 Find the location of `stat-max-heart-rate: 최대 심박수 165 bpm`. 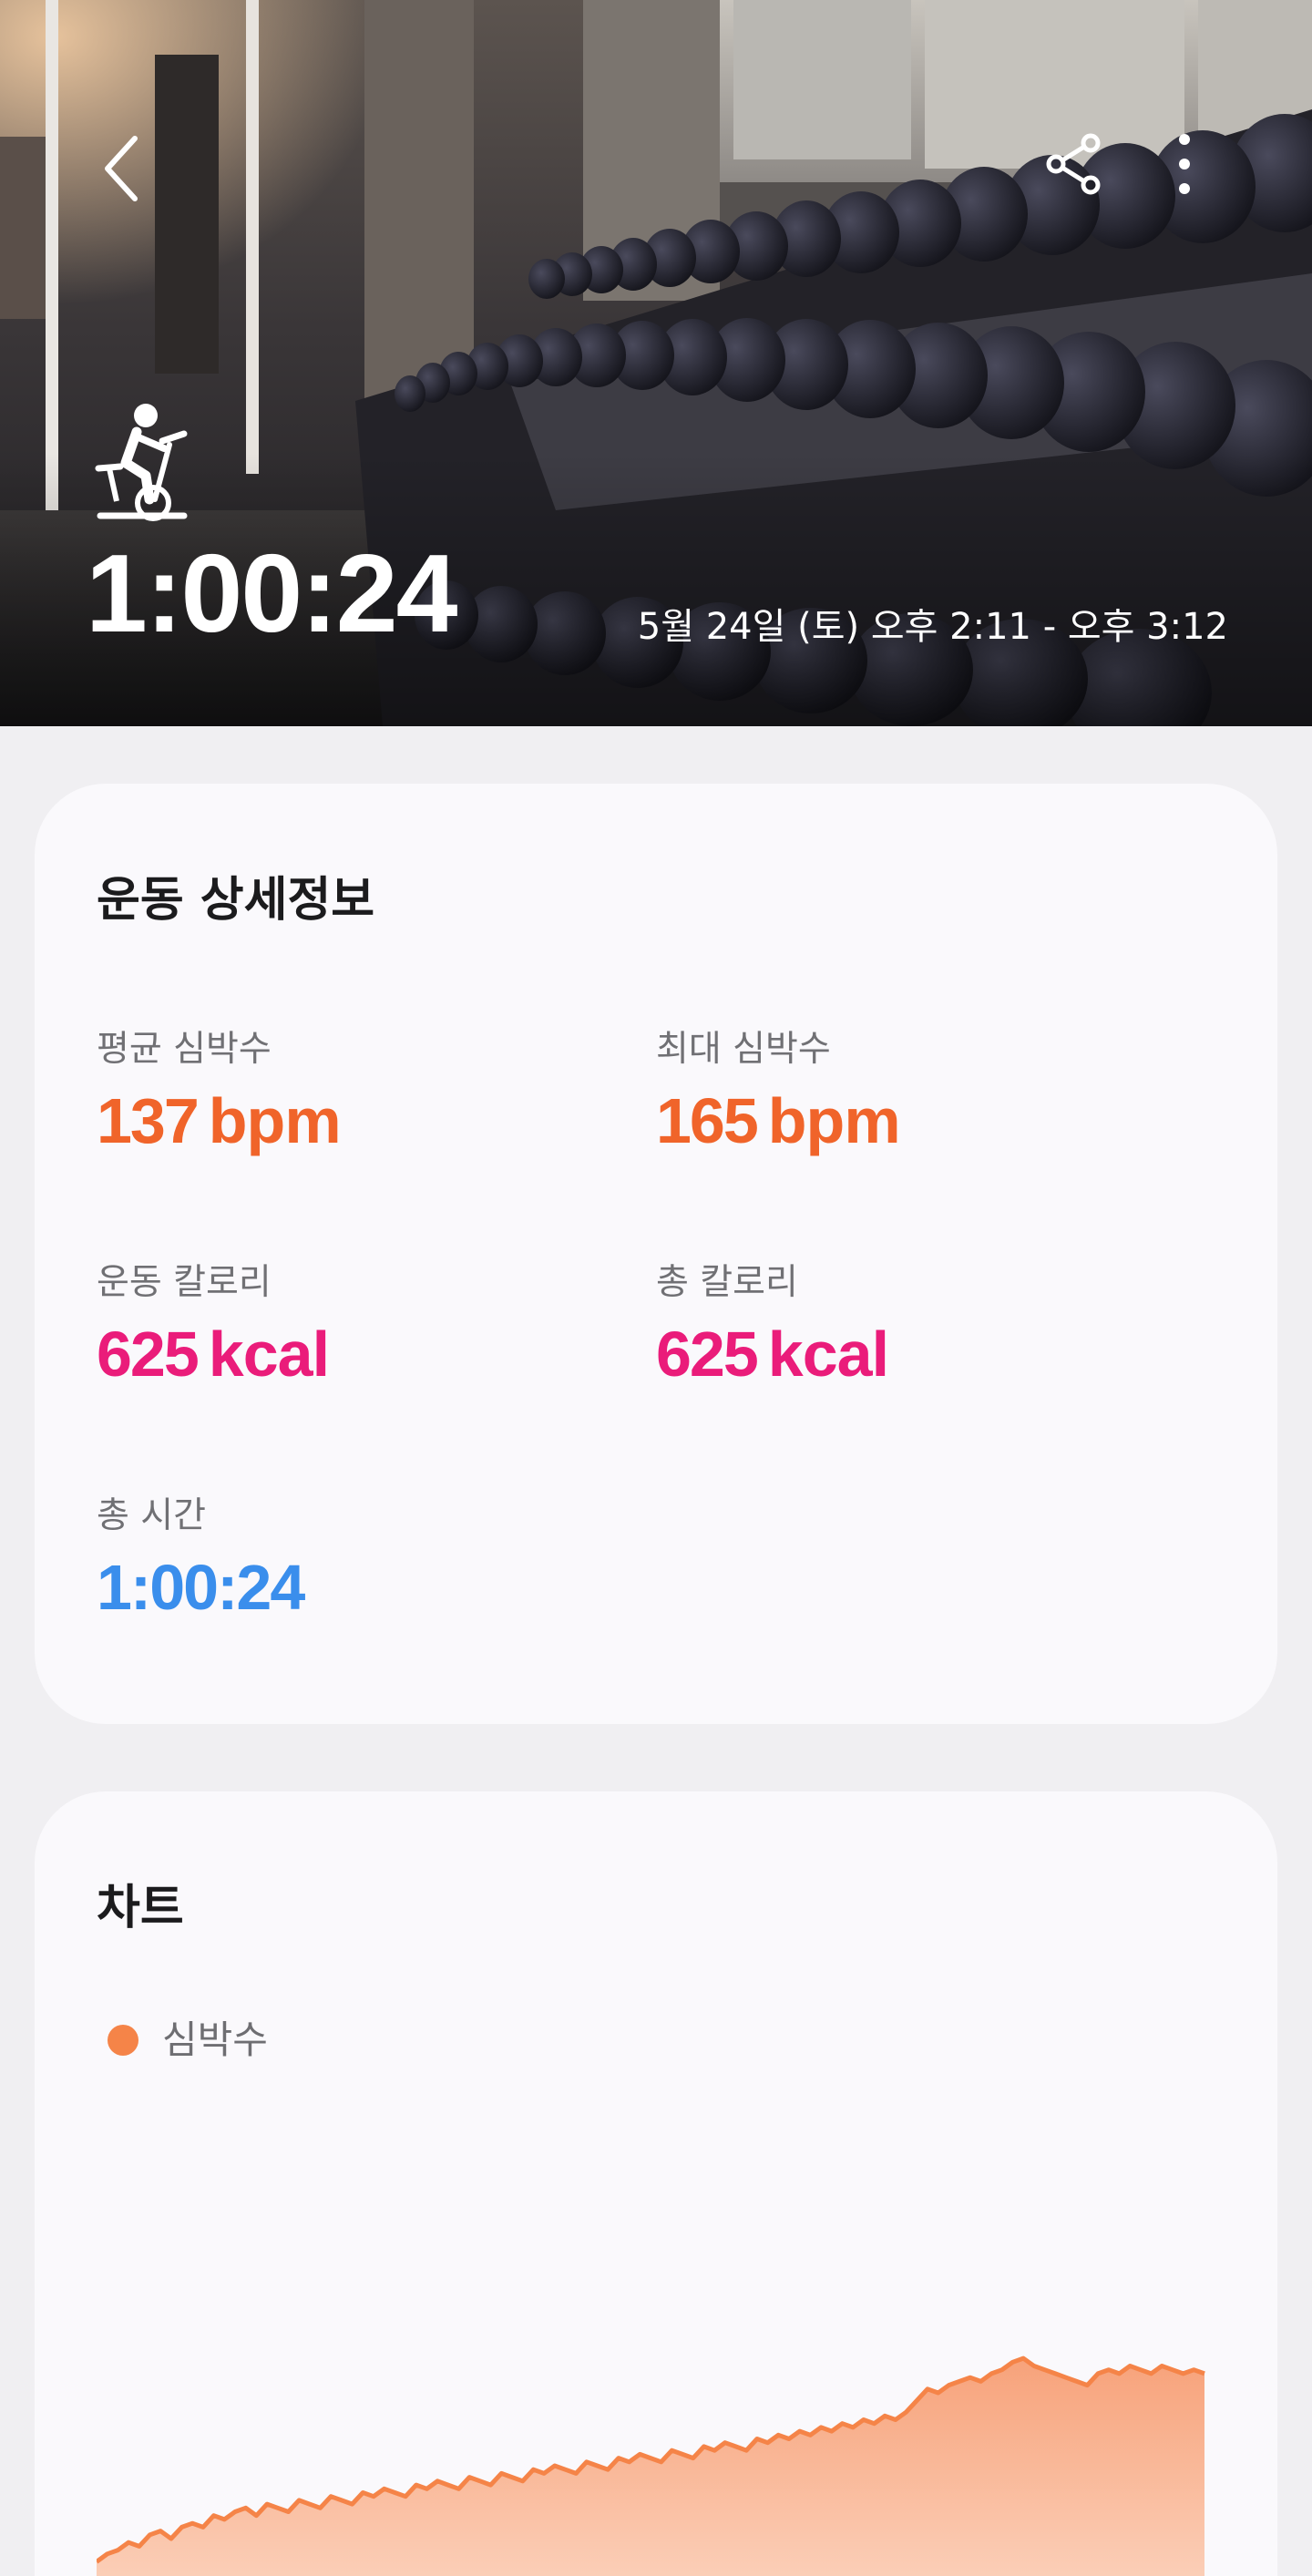

stat-max-heart-rate: 최대 심박수 165 bpm is located at coordinates (778, 1091).